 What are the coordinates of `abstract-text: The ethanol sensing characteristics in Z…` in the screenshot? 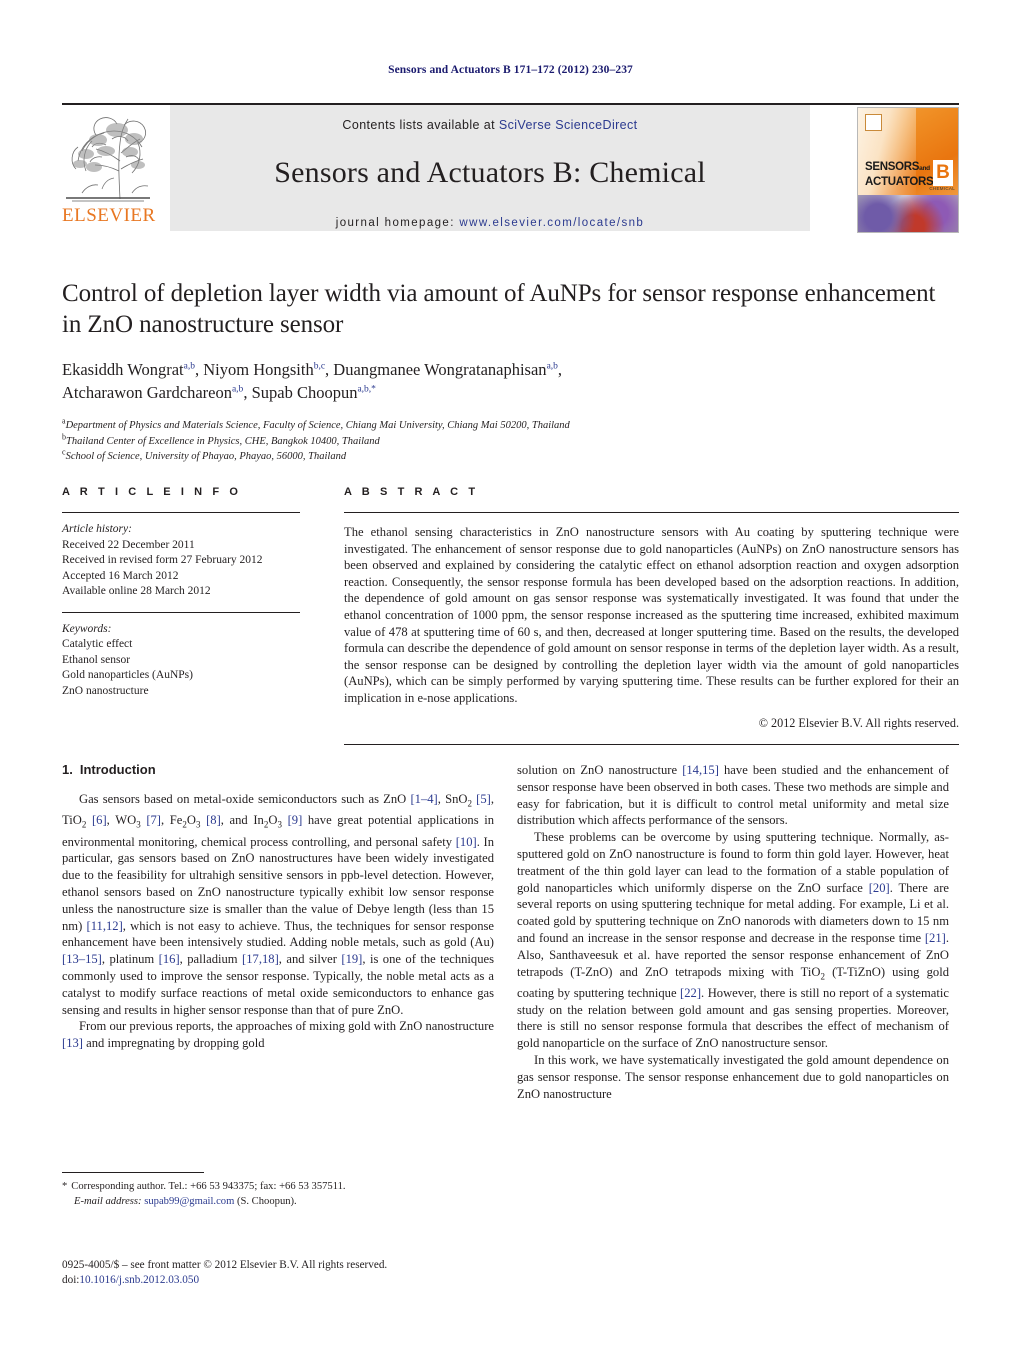 It's located at (651, 615).